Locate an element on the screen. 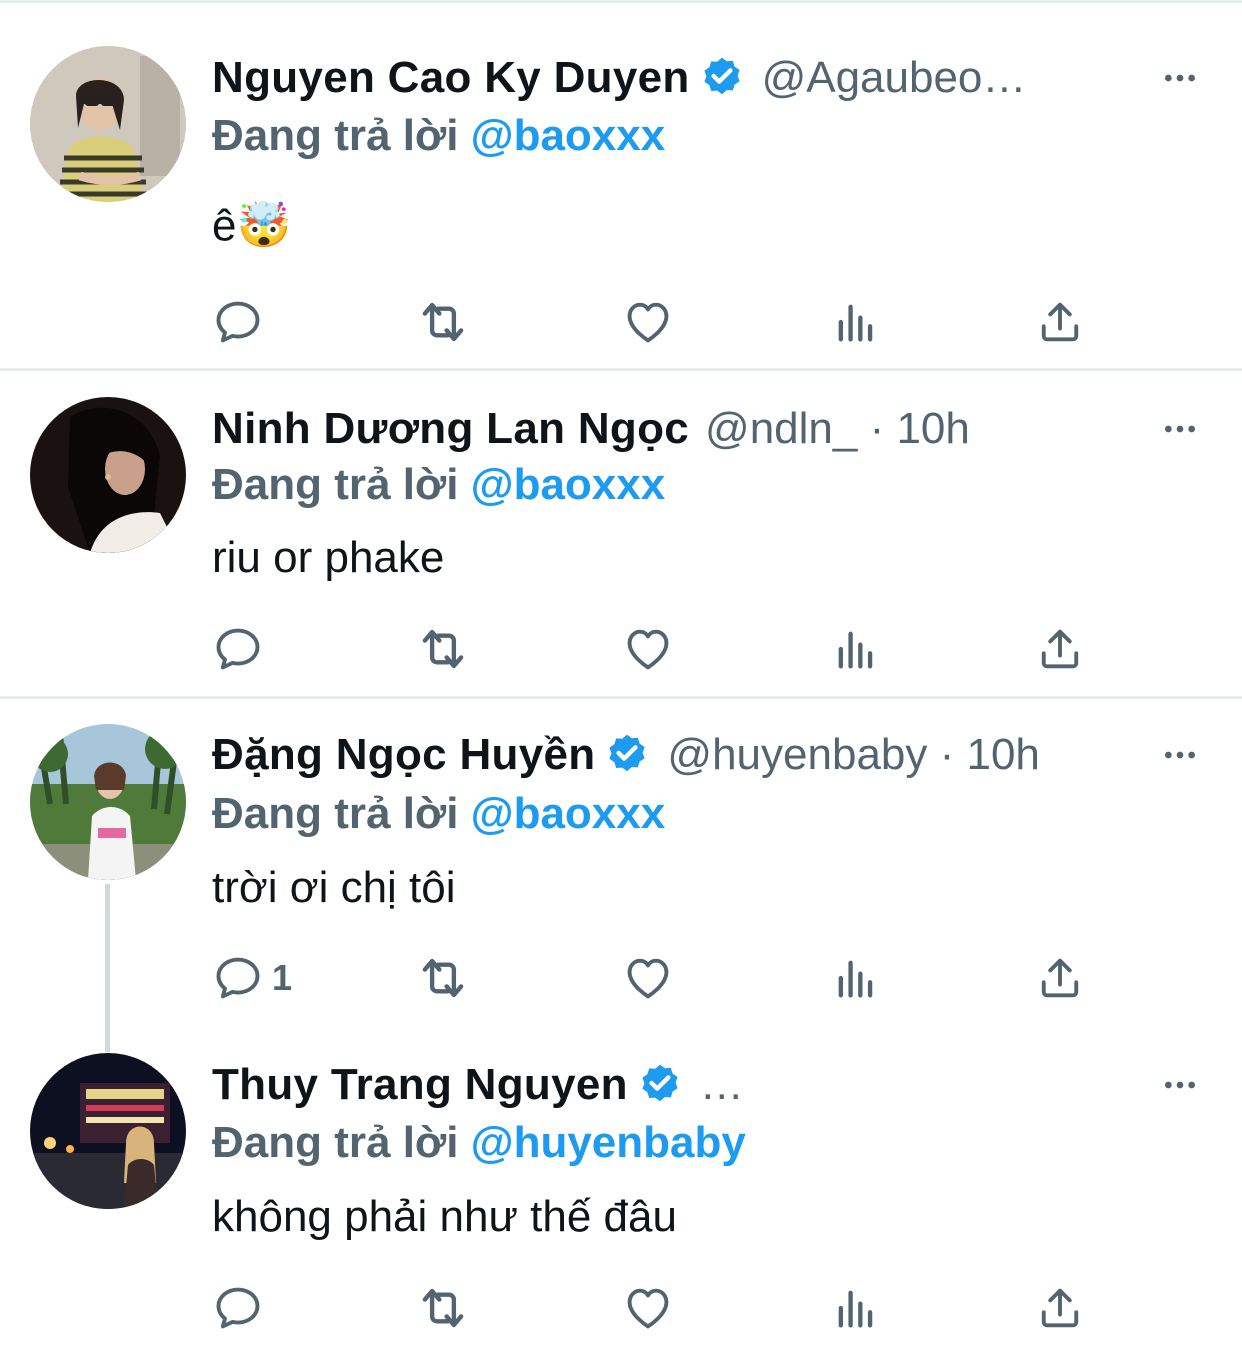 This screenshot has height=1352, width=1242. tweet-actions: 1 is located at coordinates (662, 978).